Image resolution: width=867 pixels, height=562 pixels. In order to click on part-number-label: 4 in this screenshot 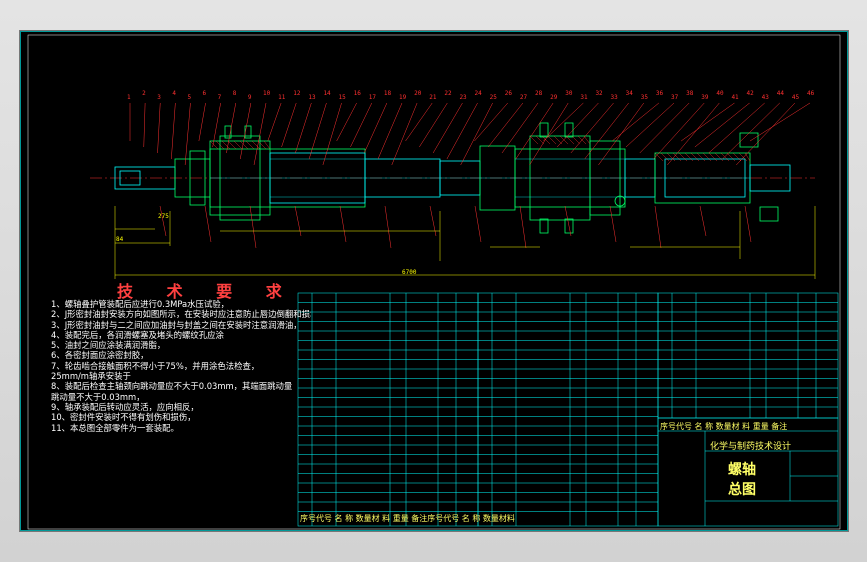, I will do `click(174, 93)`.